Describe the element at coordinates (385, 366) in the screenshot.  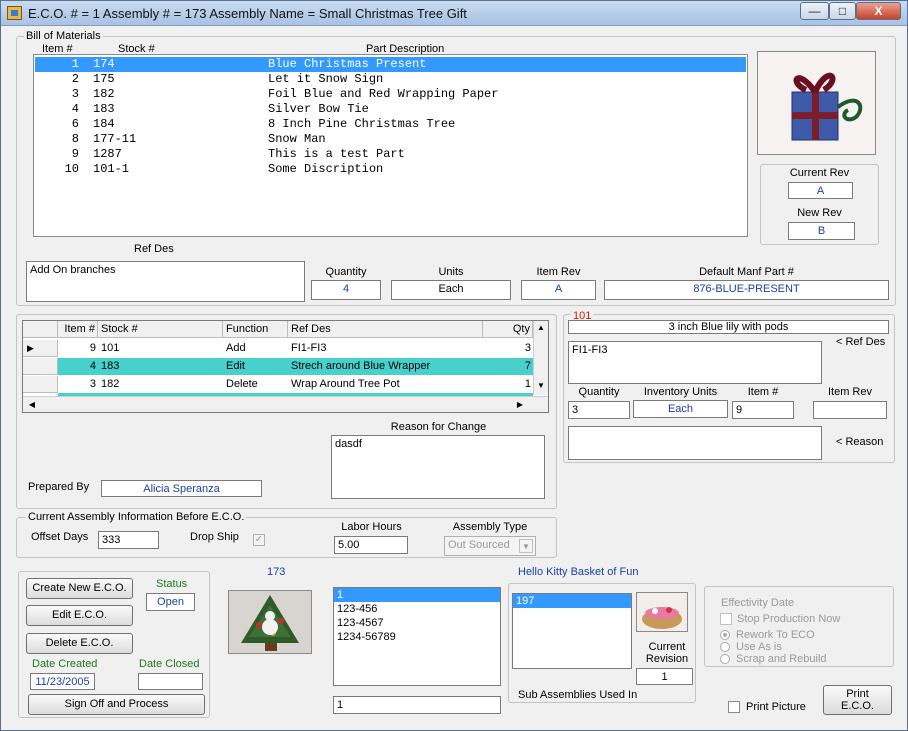
I see `grid-cell: Strech around Blue Wrapper` at that location.